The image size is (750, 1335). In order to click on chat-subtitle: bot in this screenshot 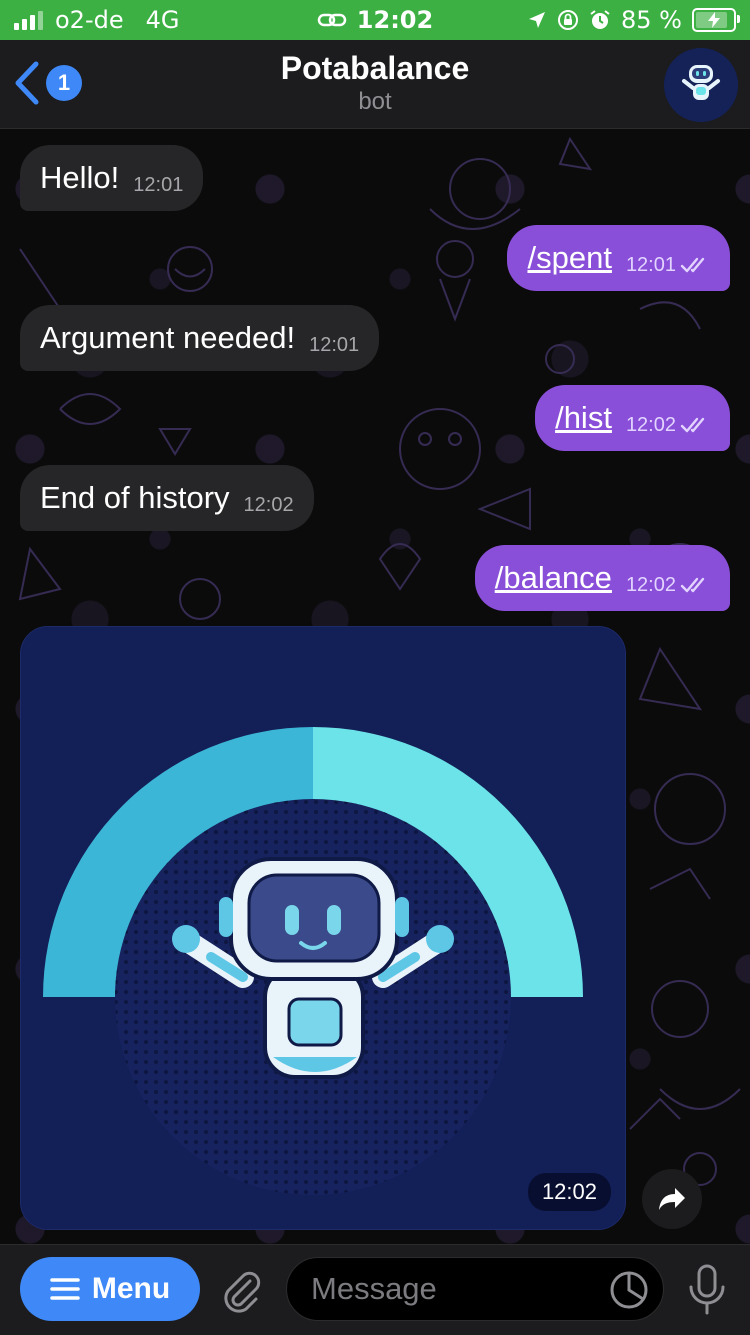, I will do `click(375, 101)`.